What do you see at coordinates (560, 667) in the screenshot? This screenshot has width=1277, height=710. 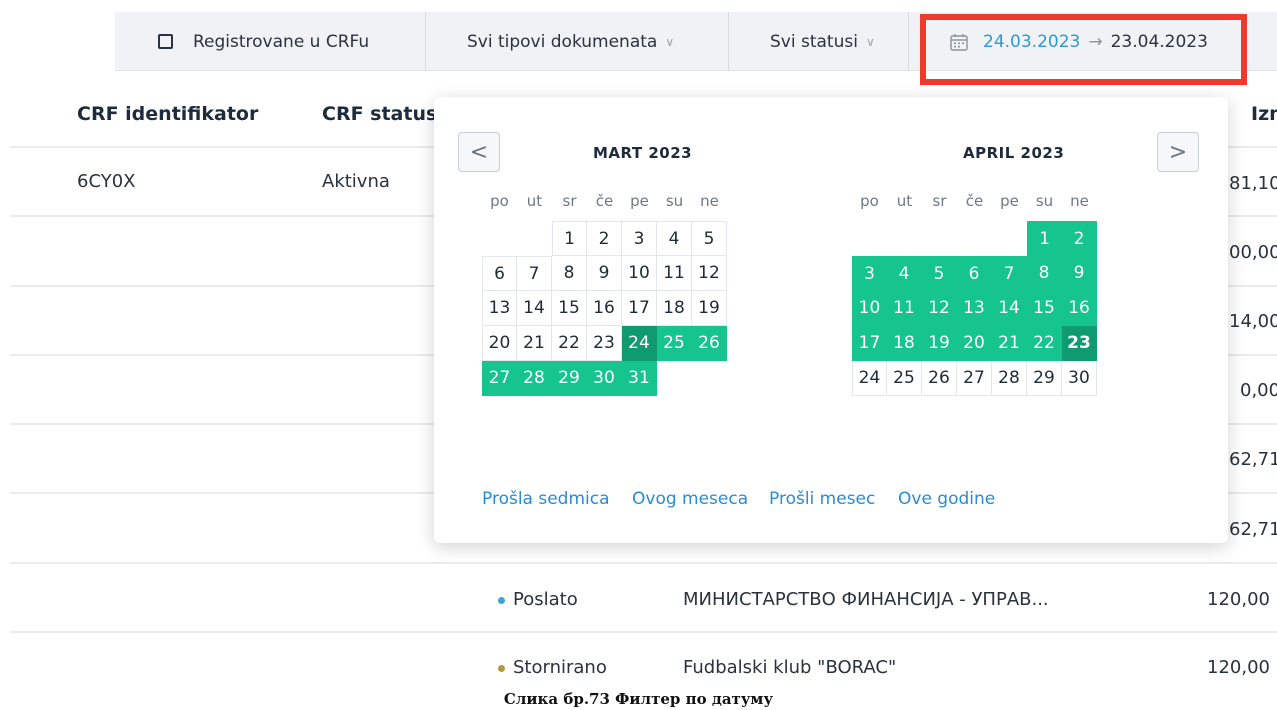 I see `status-label: Stornirano` at bounding box center [560, 667].